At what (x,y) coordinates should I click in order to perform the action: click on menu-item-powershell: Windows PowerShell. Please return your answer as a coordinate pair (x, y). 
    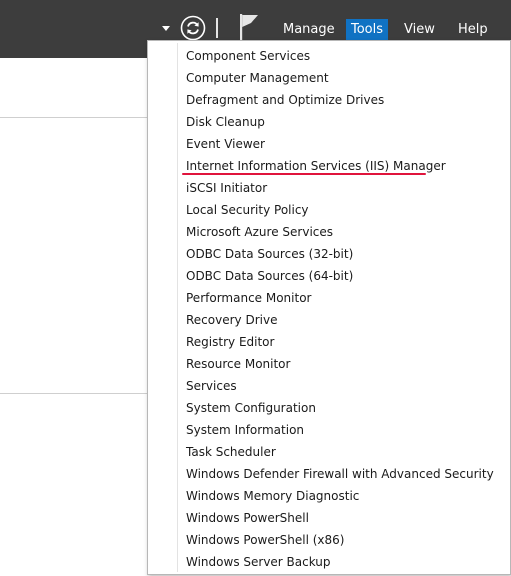
    Looking at the image, I should click on (344, 518).